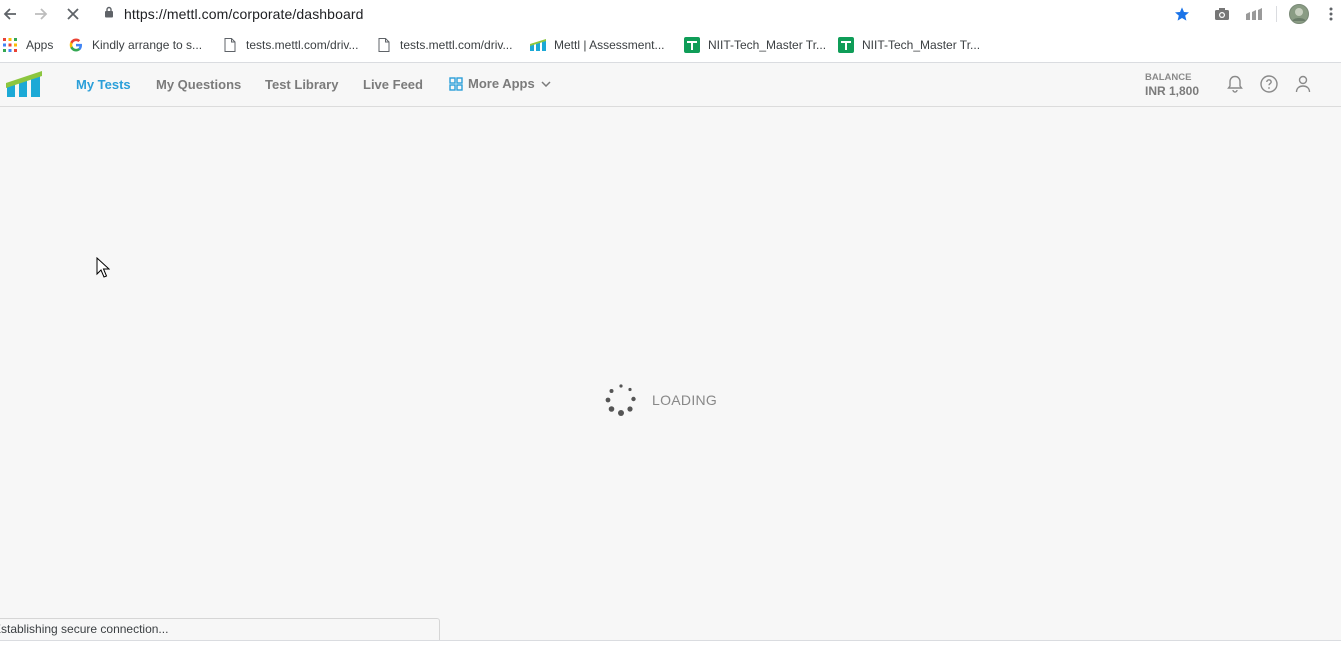 This screenshot has width=1341, height=658. What do you see at coordinates (103, 270) in the screenshot?
I see `mouse-cursor-icon` at bounding box center [103, 270].